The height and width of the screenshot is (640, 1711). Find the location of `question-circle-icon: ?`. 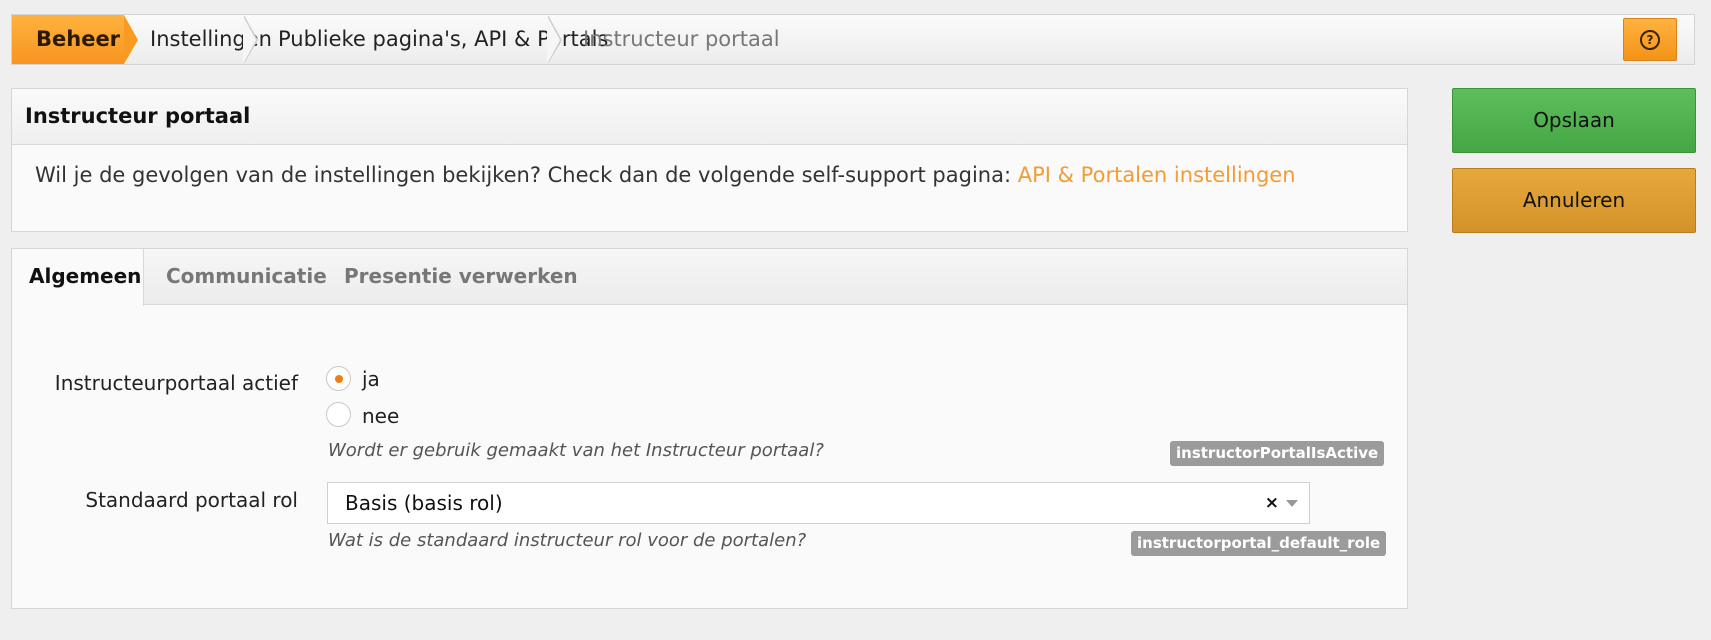

question-circle-icon: ? is located at coordinates (1650, 39).